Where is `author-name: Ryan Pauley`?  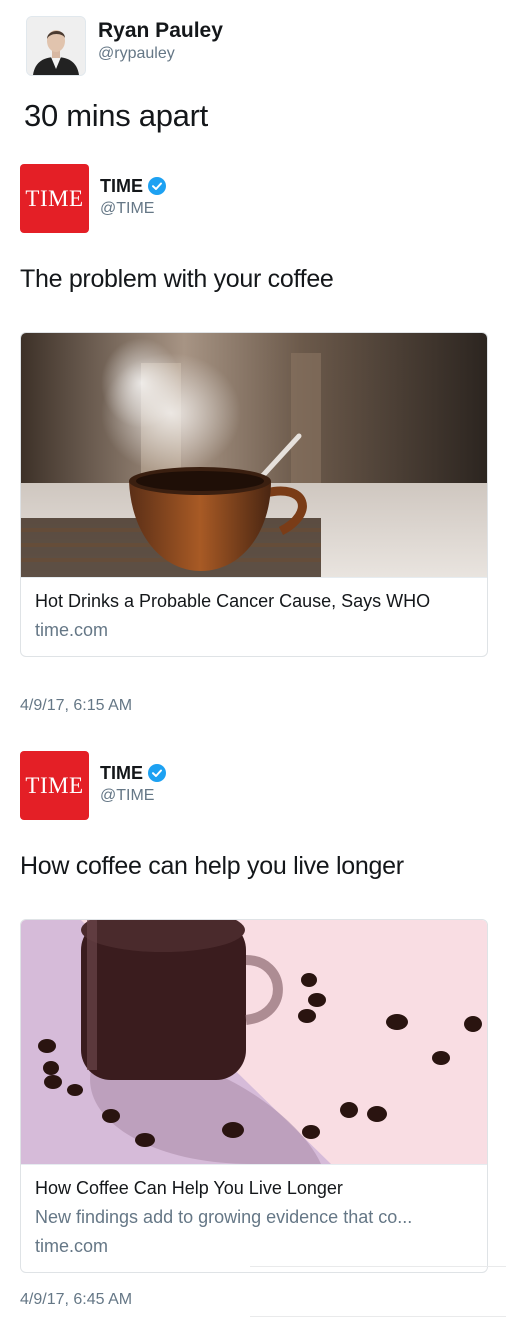
author-name: Ryan Pauley is located at coordinates (160, 31).